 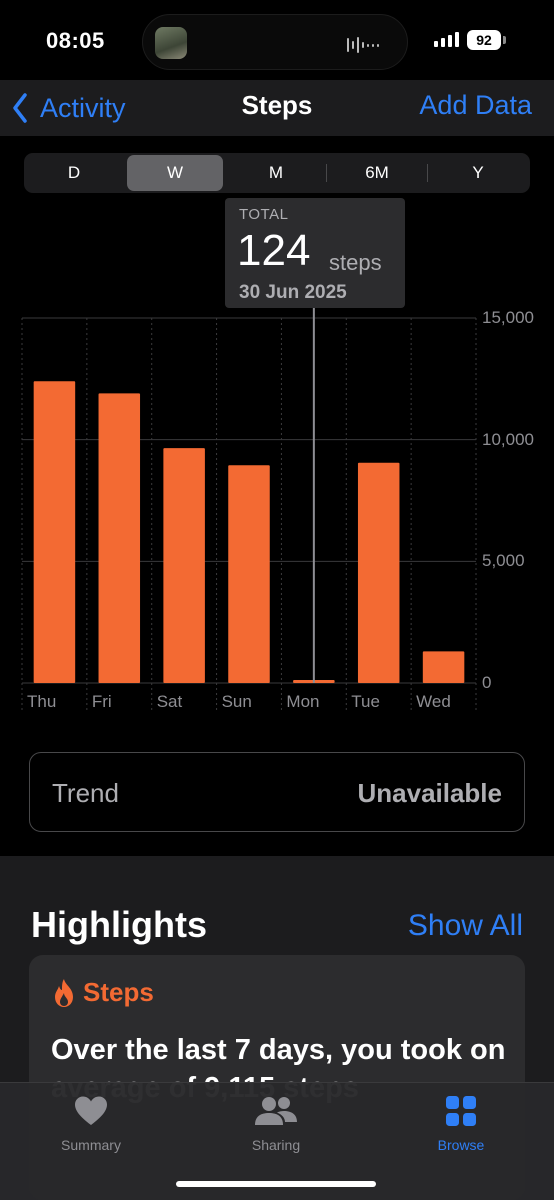 What do you see at coordinates (274, 250) in the screenshot?
I see `tooltip-value: 124` at bounding box center [274, 250].